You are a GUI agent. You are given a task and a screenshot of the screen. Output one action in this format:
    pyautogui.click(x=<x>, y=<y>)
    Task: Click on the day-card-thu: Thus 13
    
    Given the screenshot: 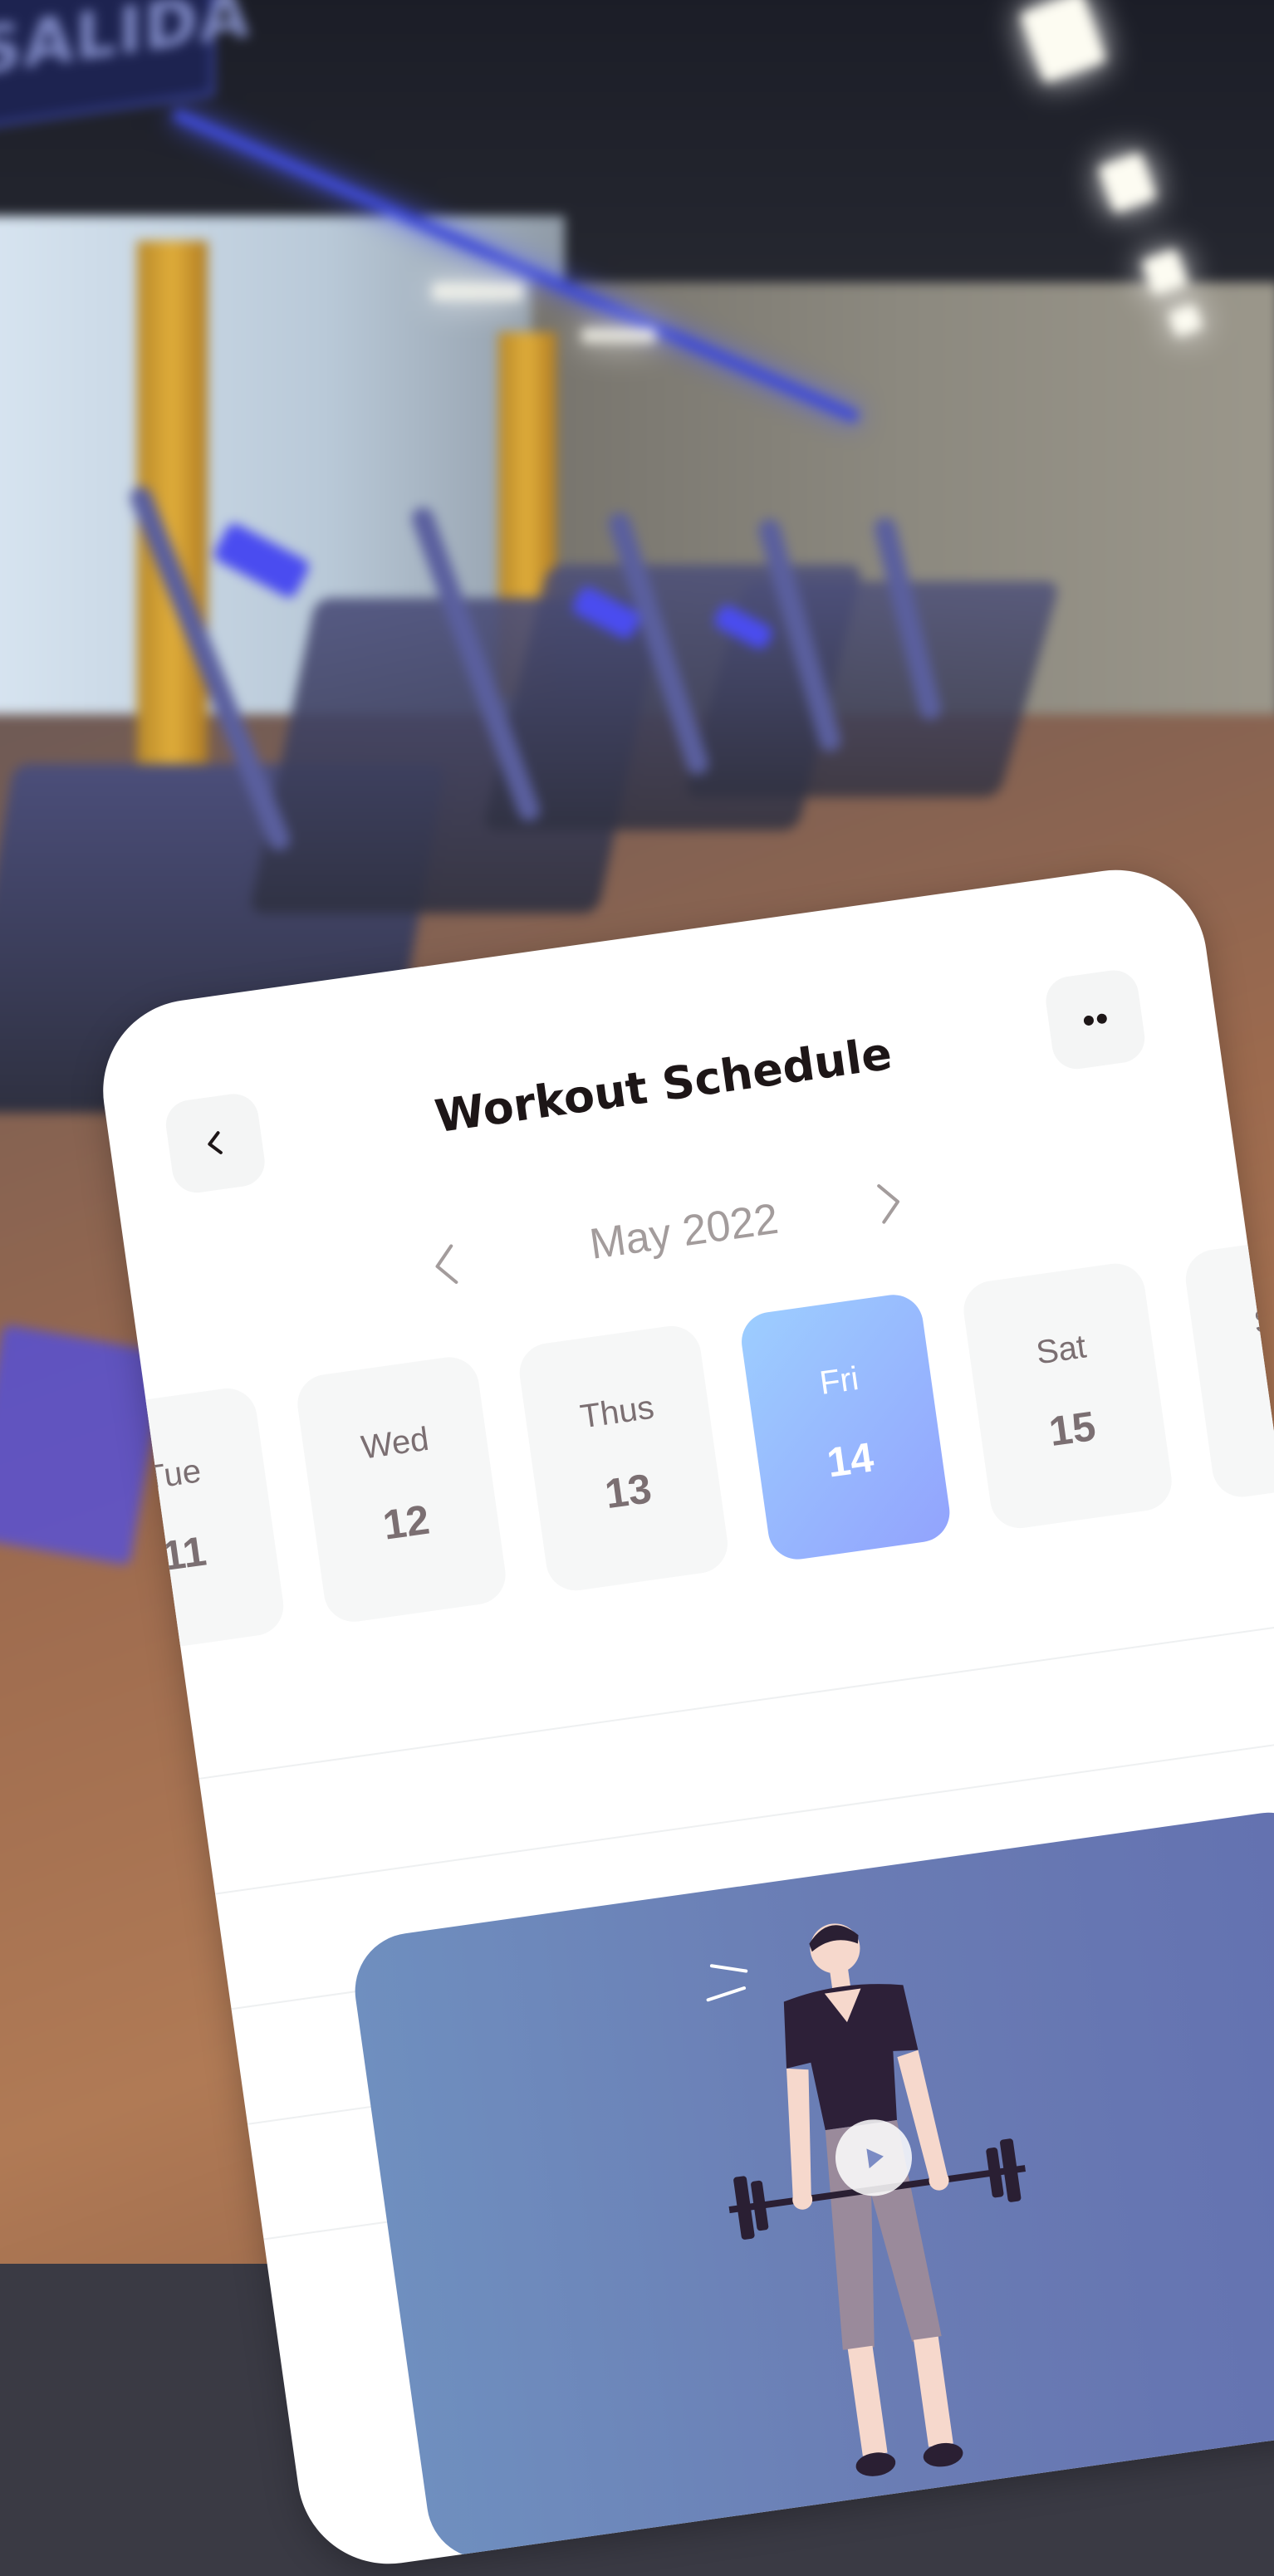 What is the action you would take?
    pyautogui.click(x=624, y=1458)
    